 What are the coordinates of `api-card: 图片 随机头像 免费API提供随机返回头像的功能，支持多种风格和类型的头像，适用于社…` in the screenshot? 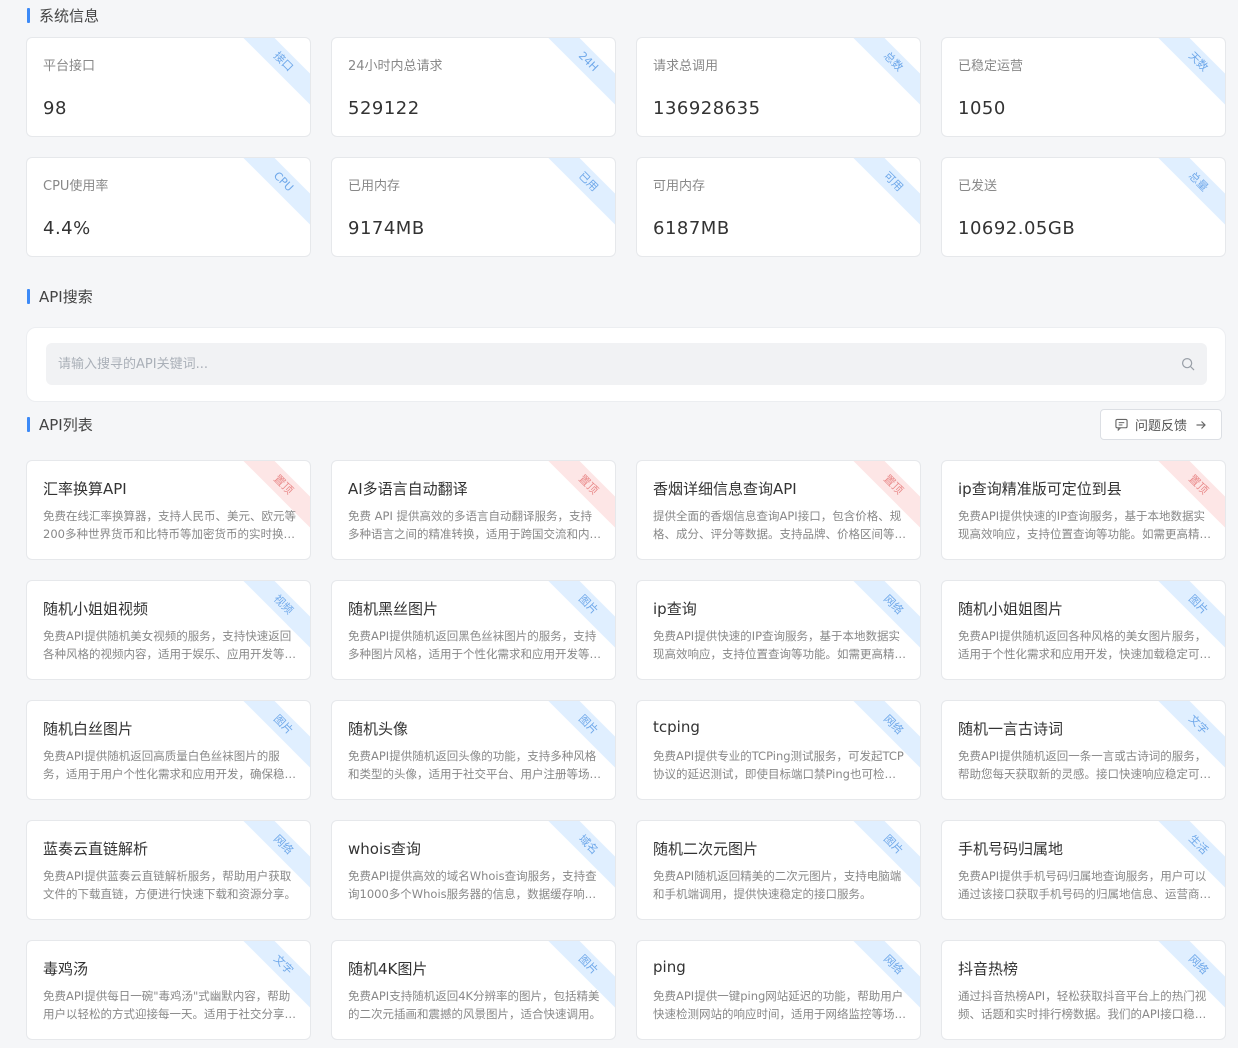 It's located at (473, 750).